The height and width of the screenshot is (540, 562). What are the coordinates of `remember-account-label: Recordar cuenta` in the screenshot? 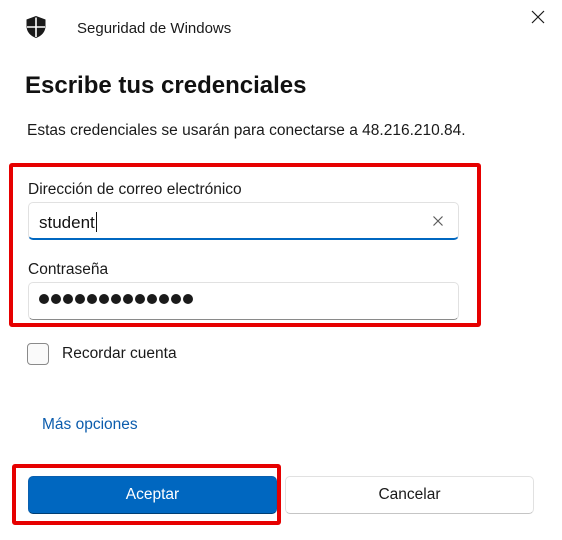 It's located at (119, 353).